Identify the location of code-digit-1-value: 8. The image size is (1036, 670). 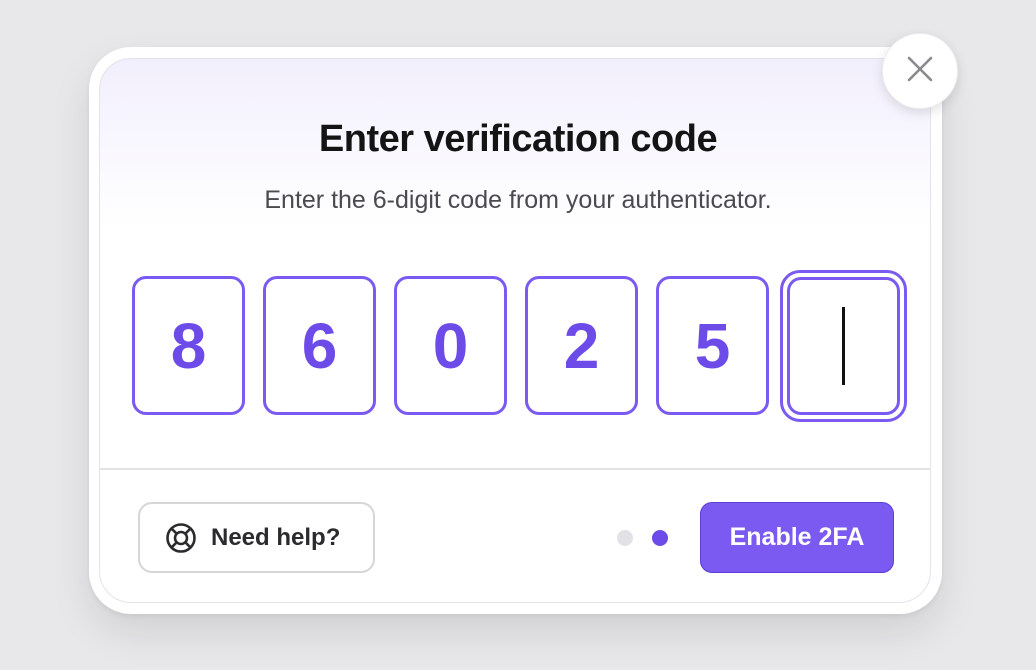
(188, 345).